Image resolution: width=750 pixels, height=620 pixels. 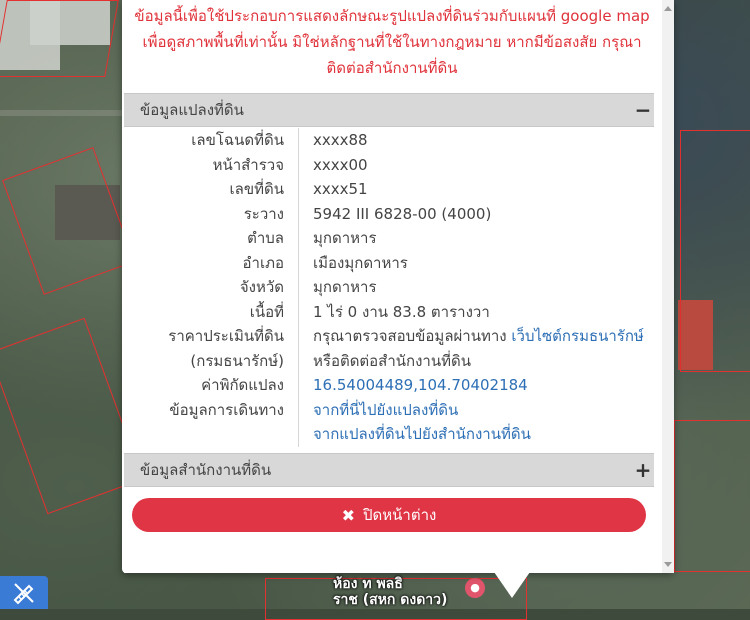 I want to click on parcel-panel-header: ข้อมูลแปลงที่ดิน −, so click(x=389, y=110).